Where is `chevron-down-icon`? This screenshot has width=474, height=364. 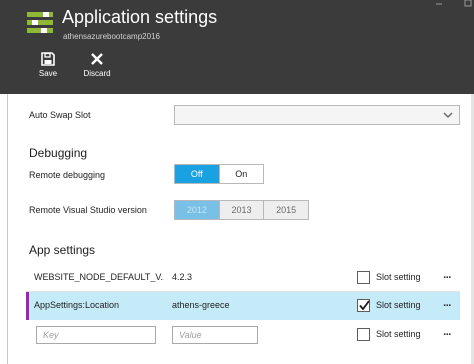 chevron-down-icon is located at coordinates (448, 115).